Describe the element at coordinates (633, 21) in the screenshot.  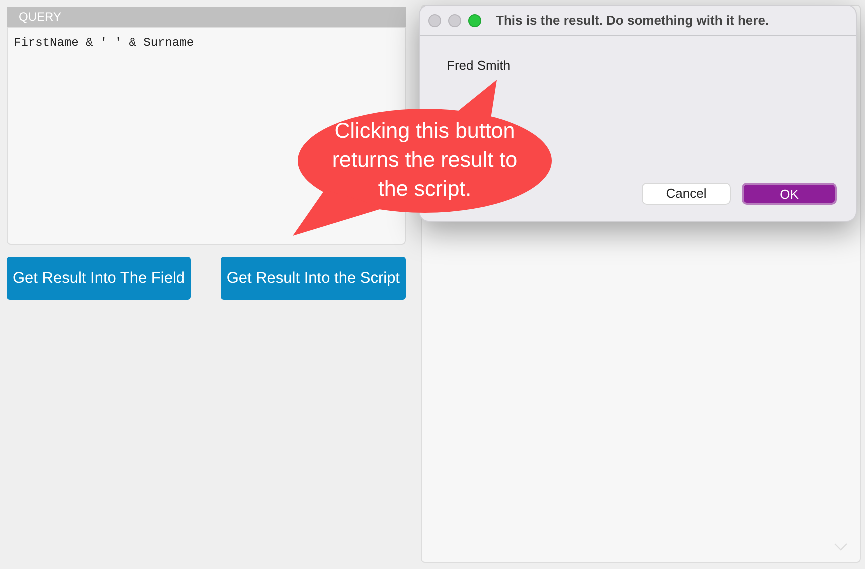
I see `dialog-title: This is the result. Do something with it here.` at that location.